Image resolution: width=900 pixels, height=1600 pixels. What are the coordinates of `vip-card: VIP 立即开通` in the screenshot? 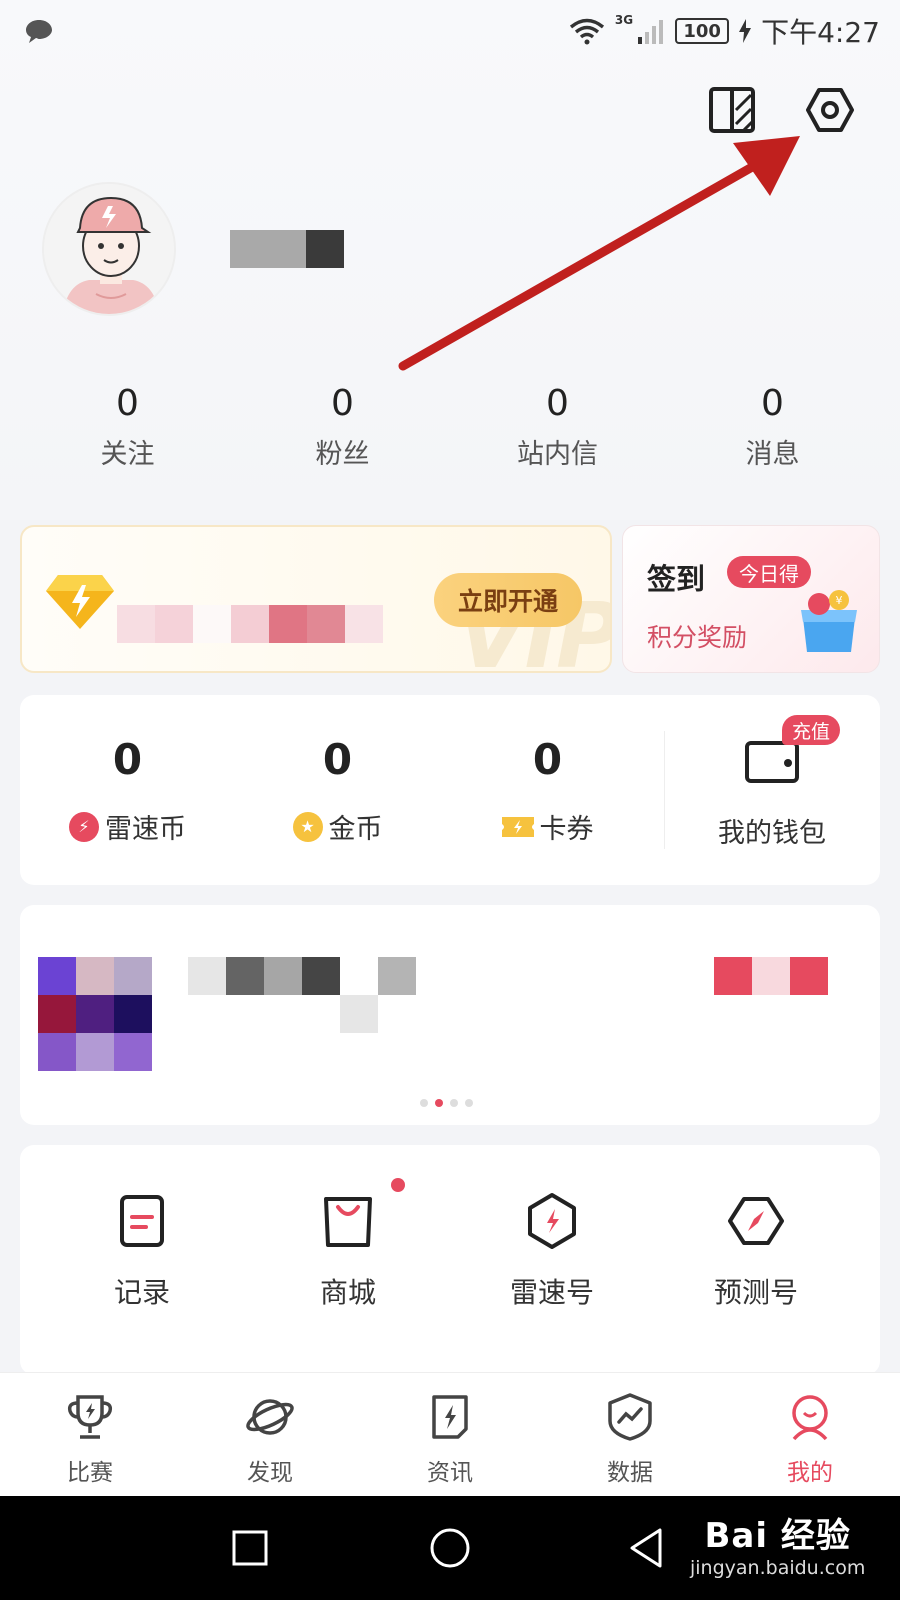 It's located at (316, 599).